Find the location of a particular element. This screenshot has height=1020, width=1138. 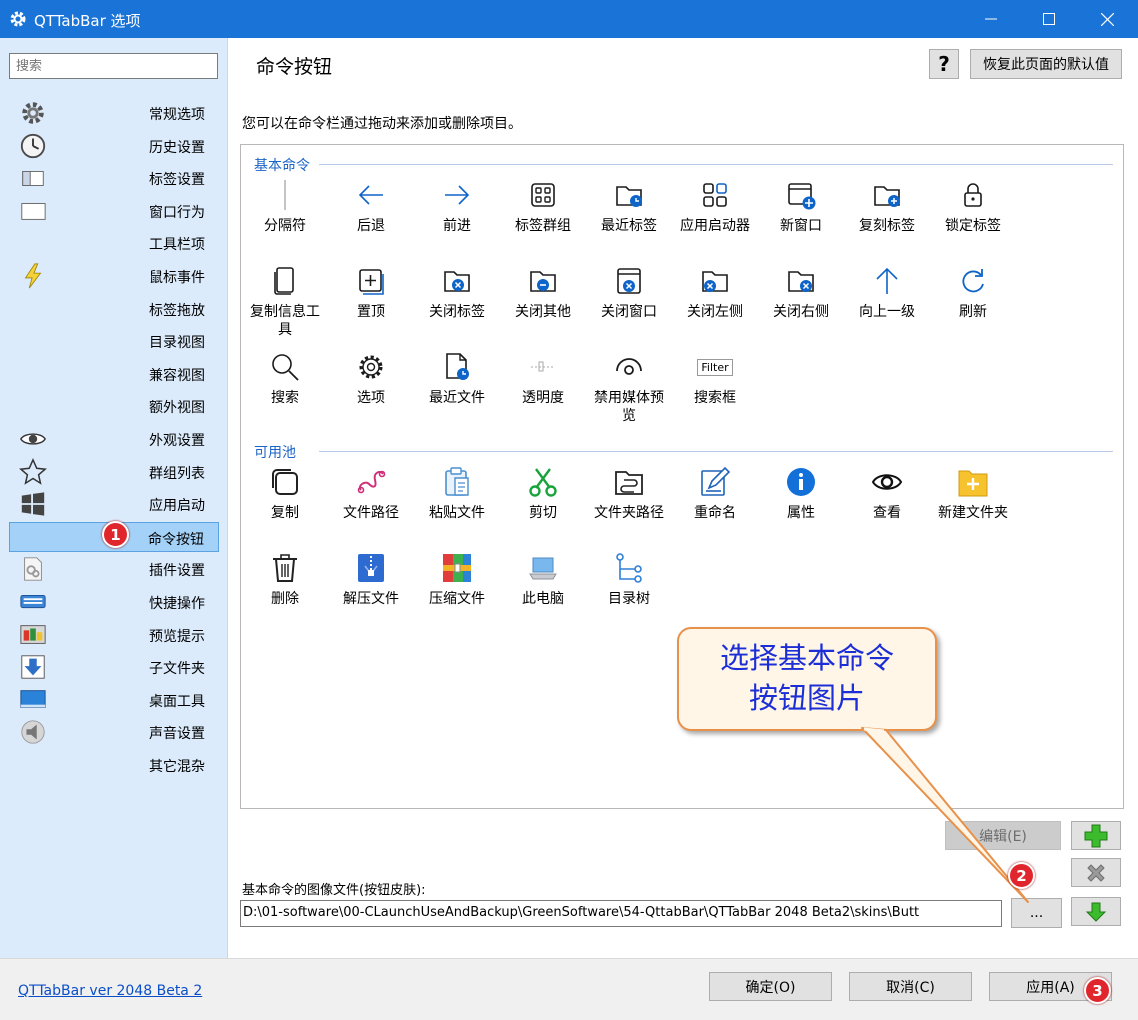

maximize-button is located at coordinates (1049, 19).